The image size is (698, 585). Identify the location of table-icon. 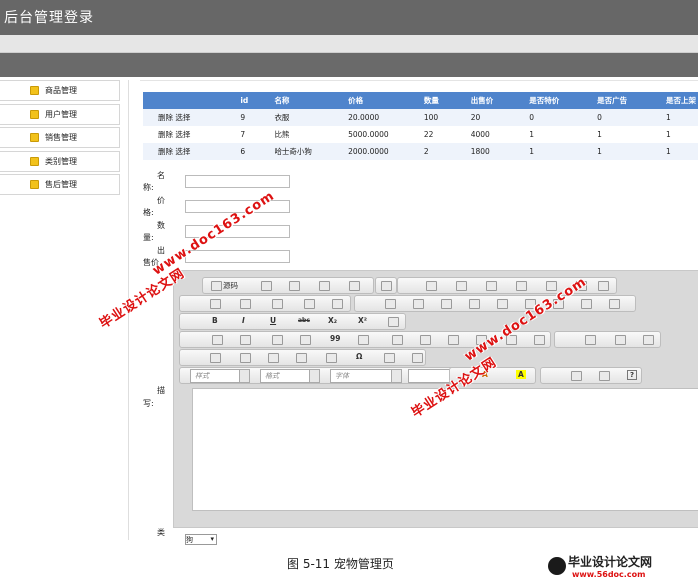
(273, 358).